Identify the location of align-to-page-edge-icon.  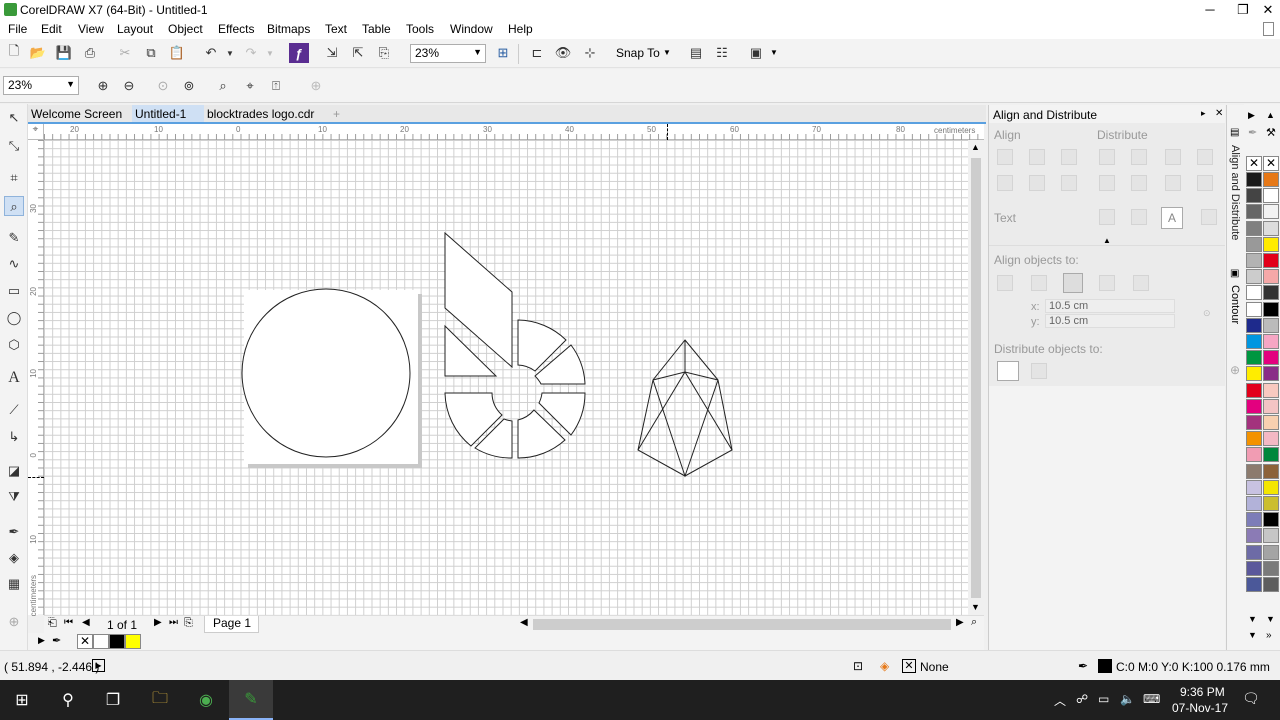
(1039, 283).